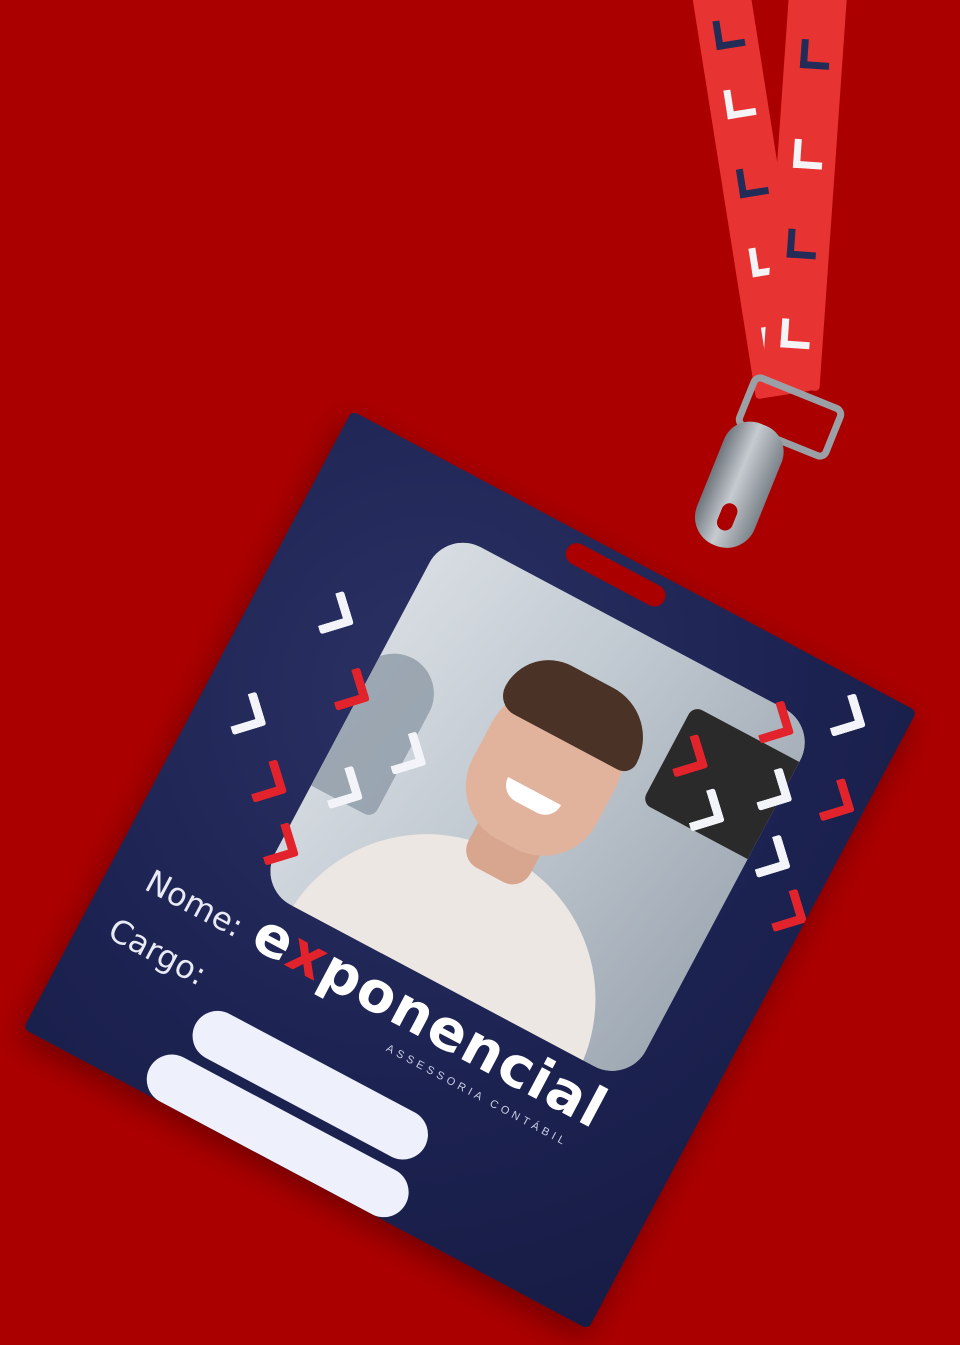 This screenshot has height=1345, width=960. What do you see at coordinates (804, 196) in the screenshot?
I see `lanyard-strap-right` at bounding box center [804, 196].